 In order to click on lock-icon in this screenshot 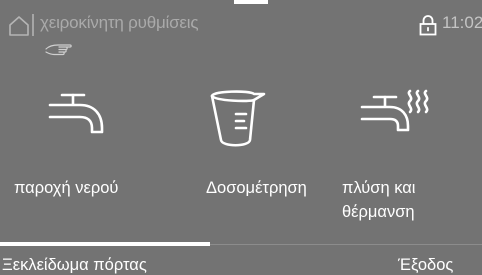, I will do `click(428, 25)`.